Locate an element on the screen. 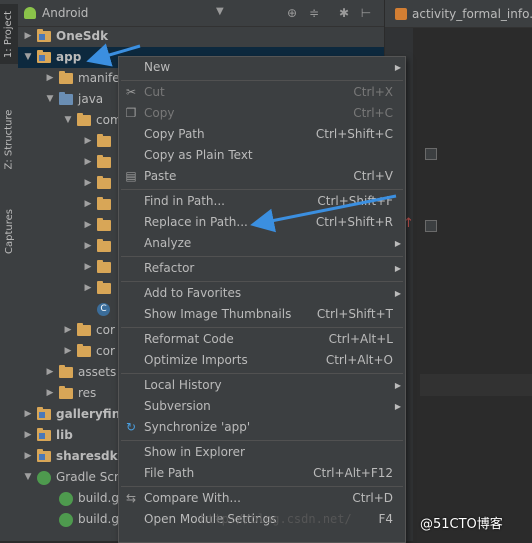  menu-item-paste: ▤ Paste Ctrl+V is located at coordinates (262, 176).